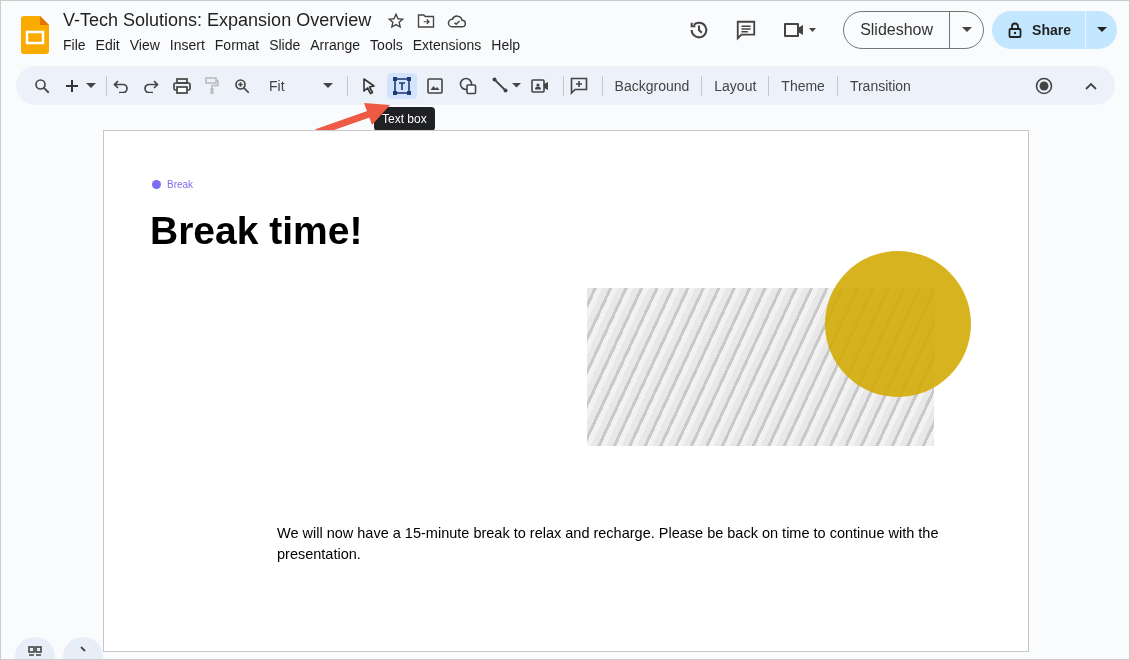  Describe the element at coordinates (180, 184) in the screenshot. I see `slide-tag: Break` at that location.